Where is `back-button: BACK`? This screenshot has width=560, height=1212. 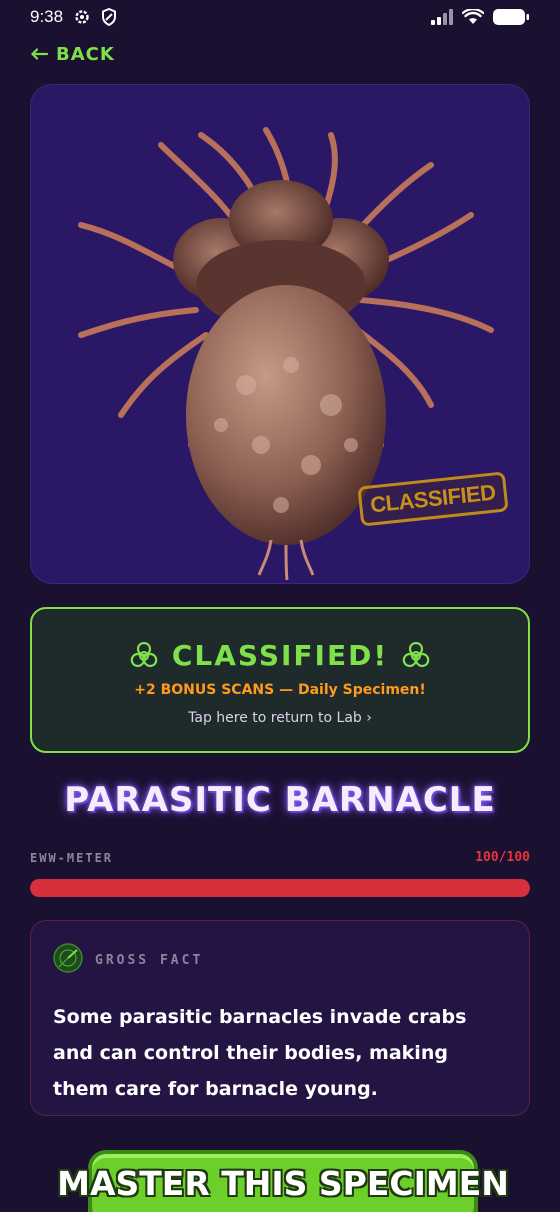 back-button: BACK is located at coordinates (72, 54).